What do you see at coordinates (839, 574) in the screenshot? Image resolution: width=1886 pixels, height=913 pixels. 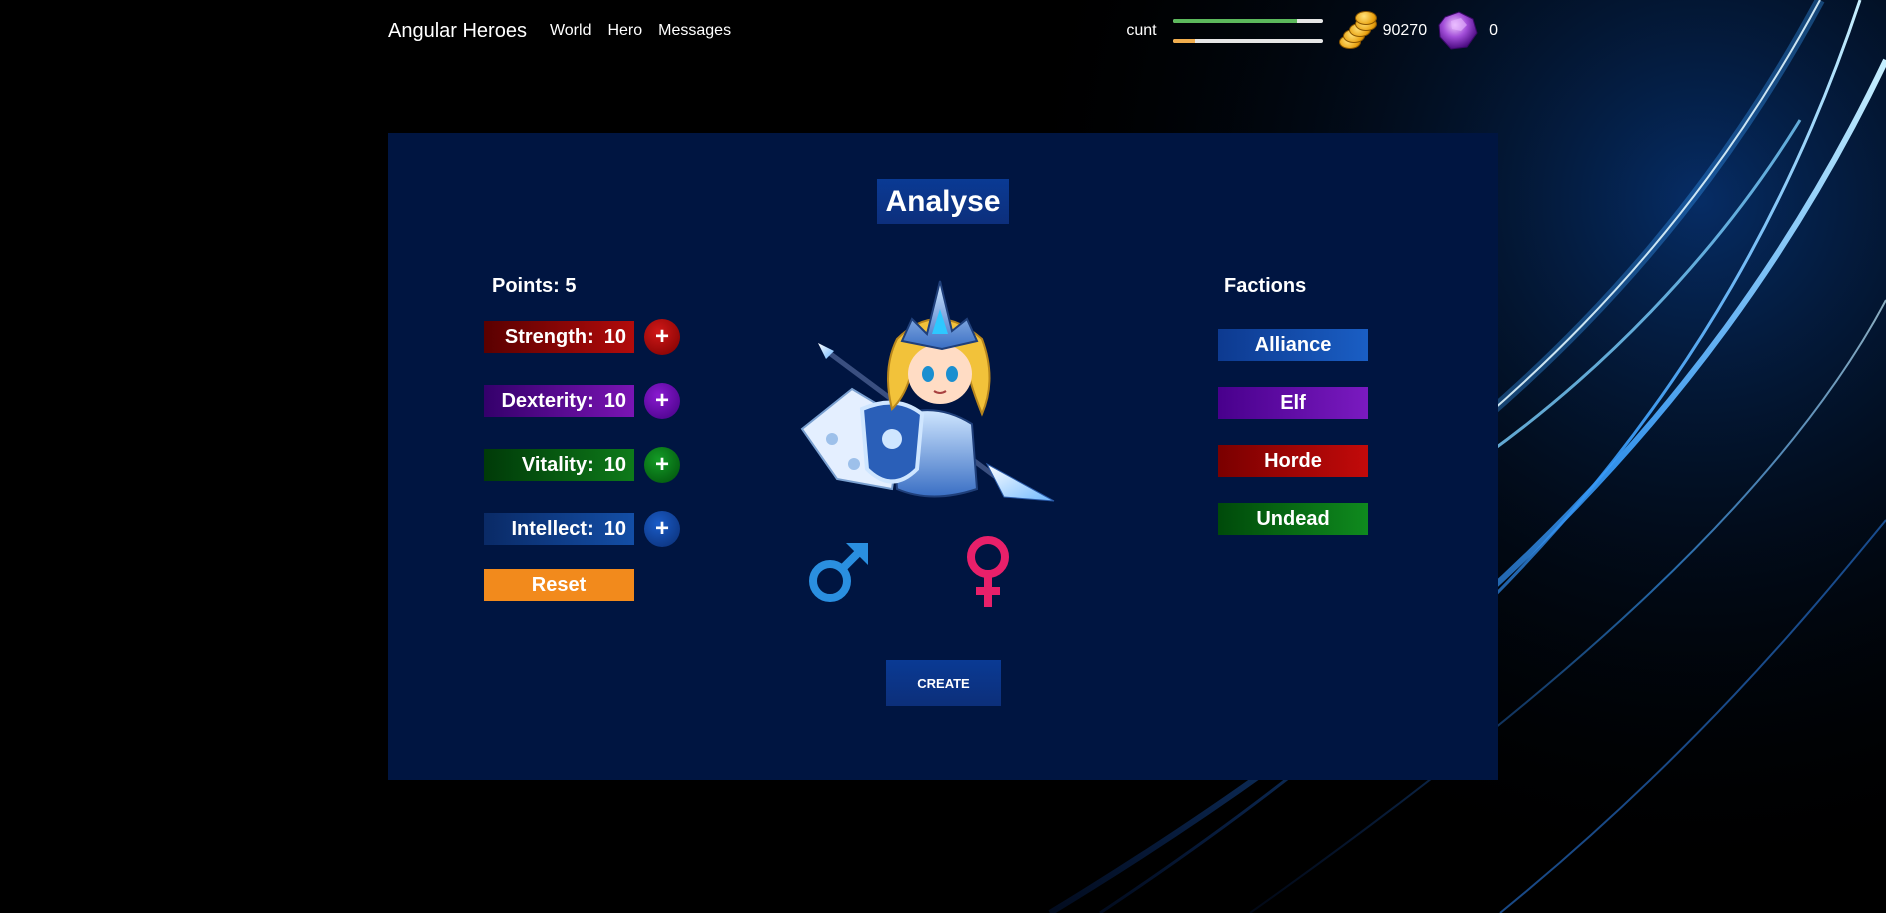 I see `male-symbol-icon` at bounding box center [839, 574].